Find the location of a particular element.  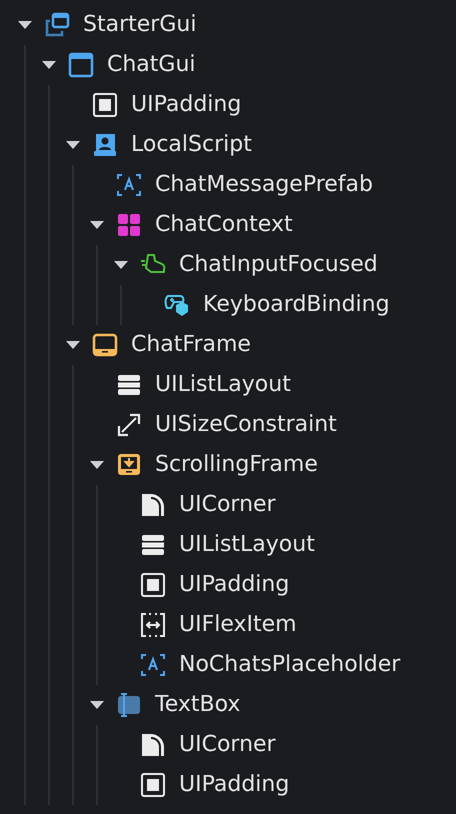

item-label: ChatInputFocused is located at coordinates (278, 265).